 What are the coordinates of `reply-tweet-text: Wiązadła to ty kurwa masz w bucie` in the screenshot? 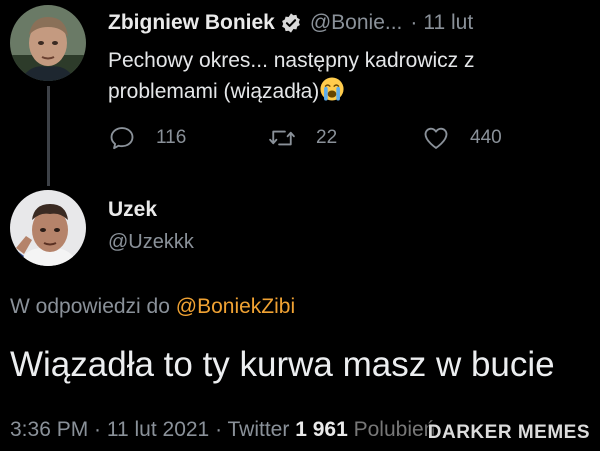 It's located at (282, 364).